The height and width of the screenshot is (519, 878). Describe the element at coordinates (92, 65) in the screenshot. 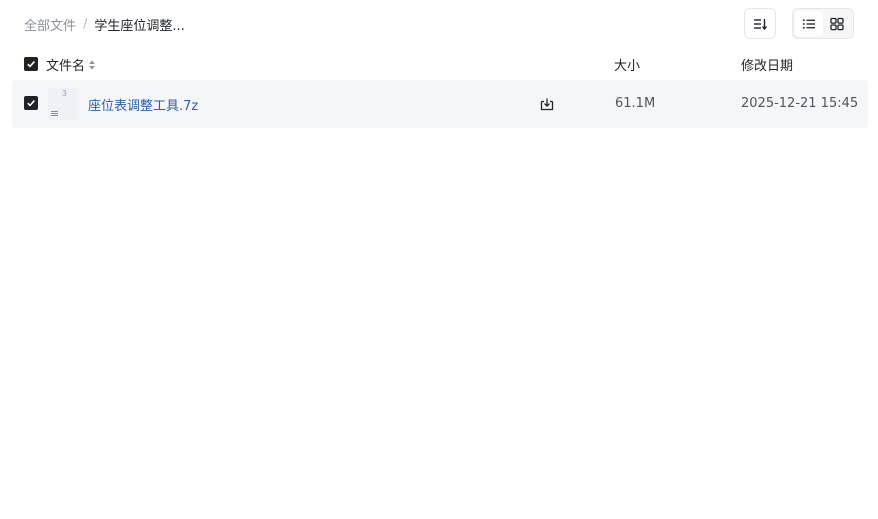

I see `sort-caret-icon` at that location.